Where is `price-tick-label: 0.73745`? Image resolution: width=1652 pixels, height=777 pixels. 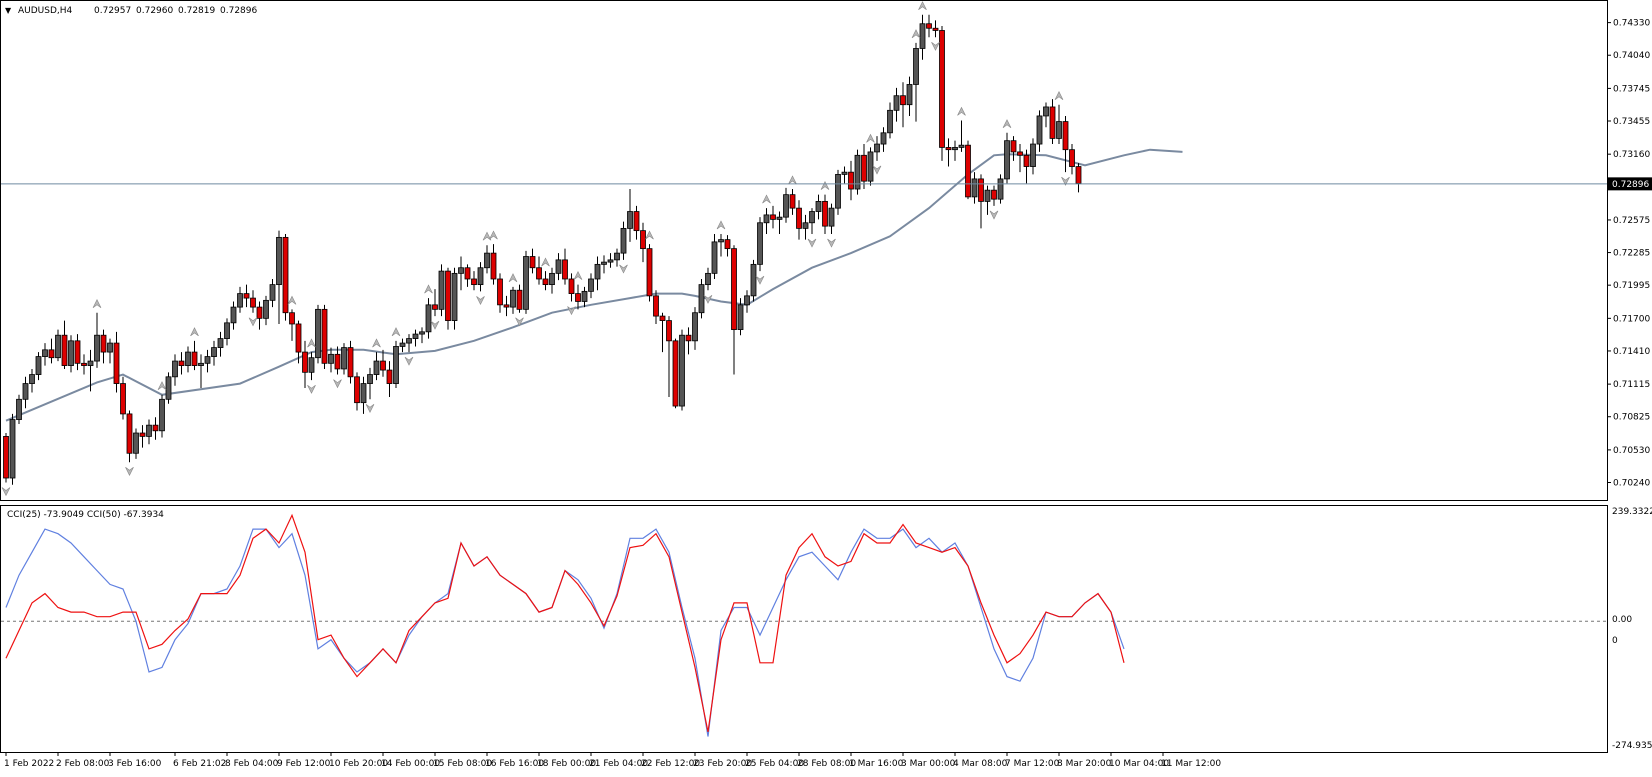 price-tick-label: 0.73745 is located at coordinates (1631, 89).